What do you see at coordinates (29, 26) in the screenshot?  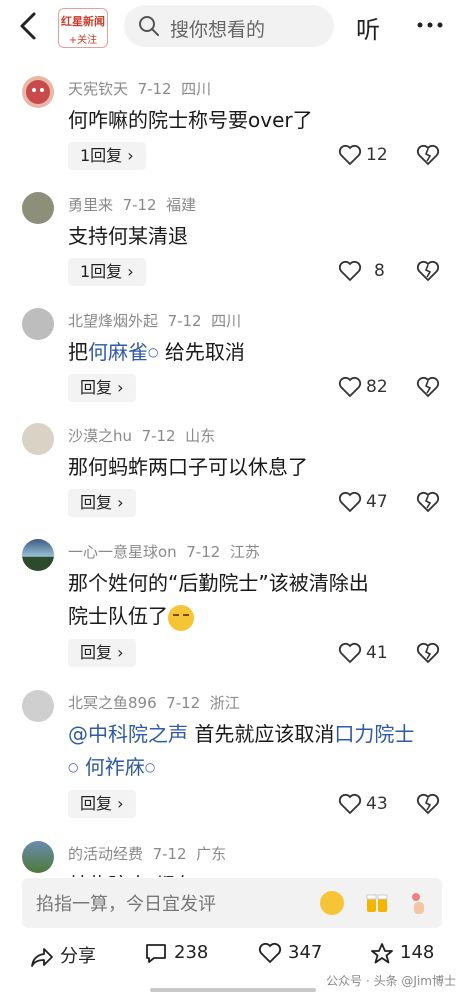 I see `back-icon` at bounding box center [29, 26].